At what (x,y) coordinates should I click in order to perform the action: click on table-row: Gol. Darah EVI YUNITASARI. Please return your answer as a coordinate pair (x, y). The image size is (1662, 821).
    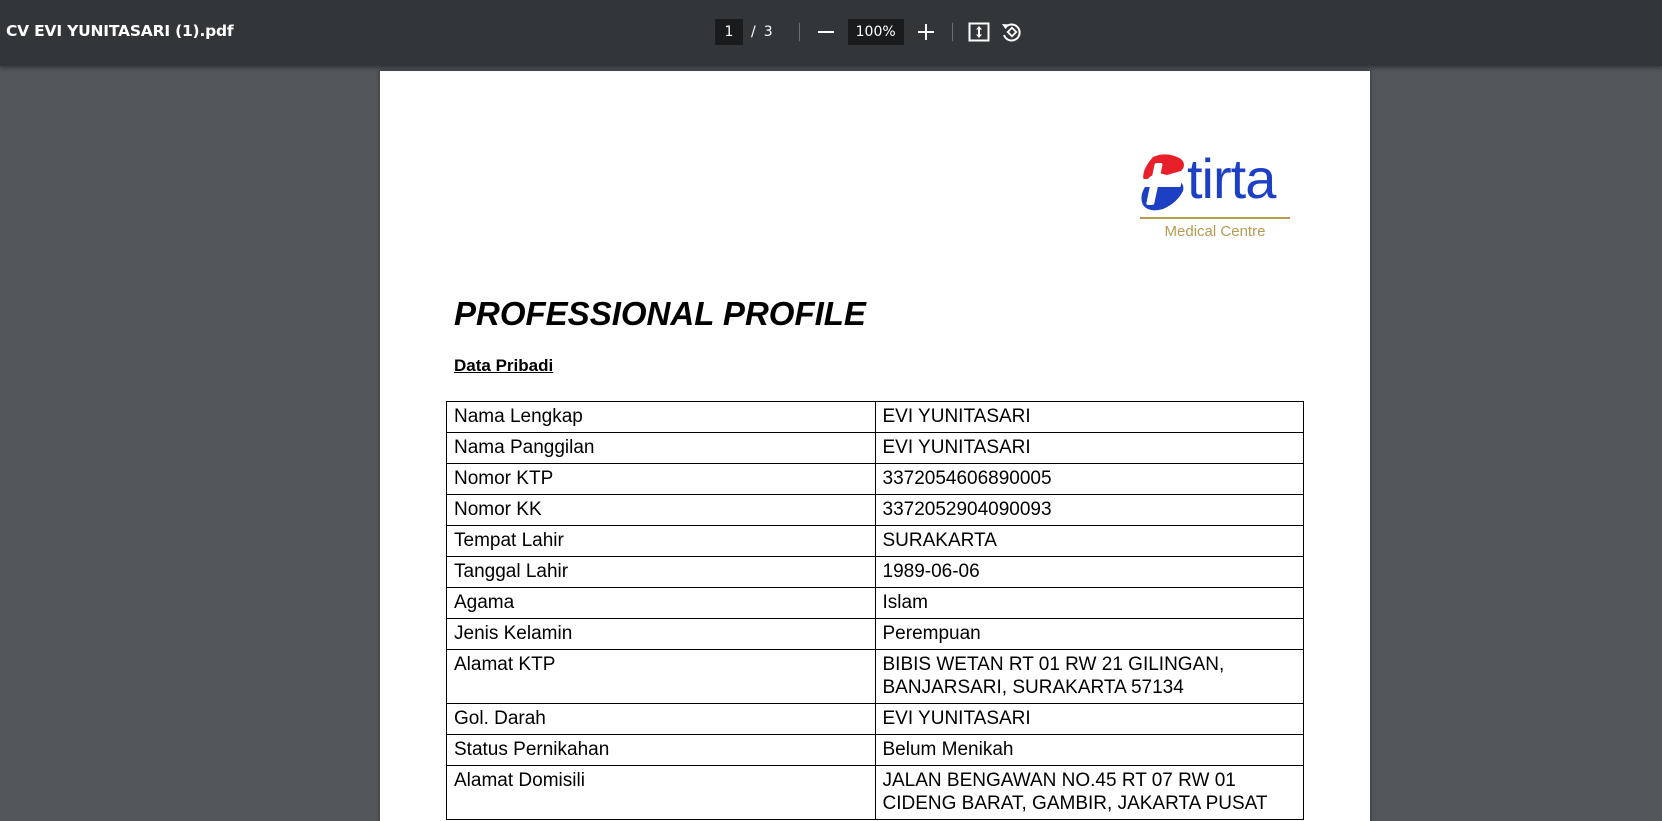
    Looking at the image, I should click on (875, 719).